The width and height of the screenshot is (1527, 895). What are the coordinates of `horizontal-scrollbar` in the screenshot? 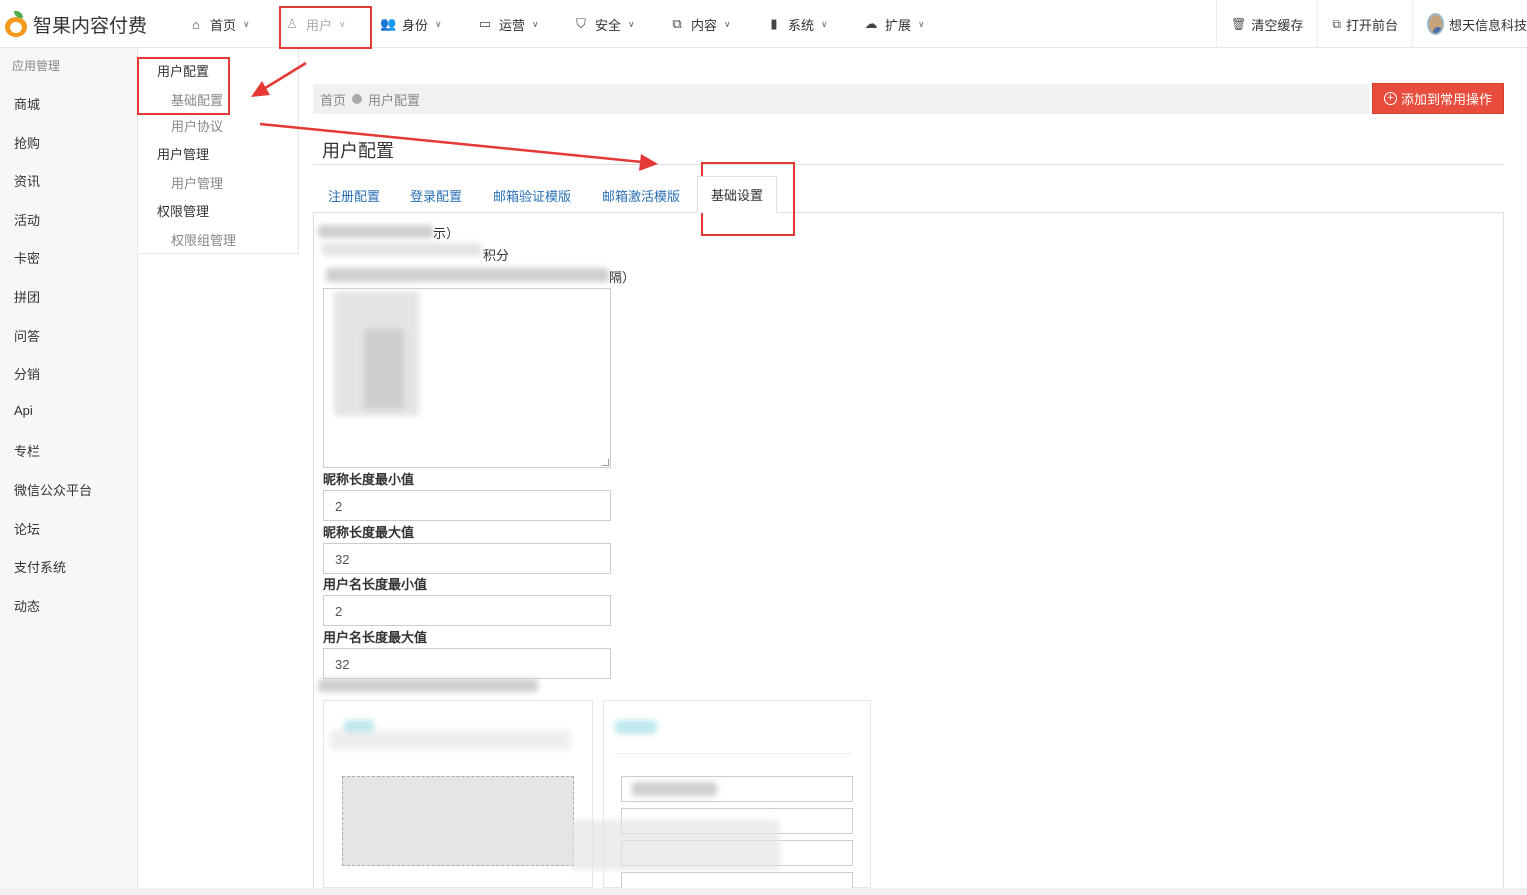 It's located at (763, 891).